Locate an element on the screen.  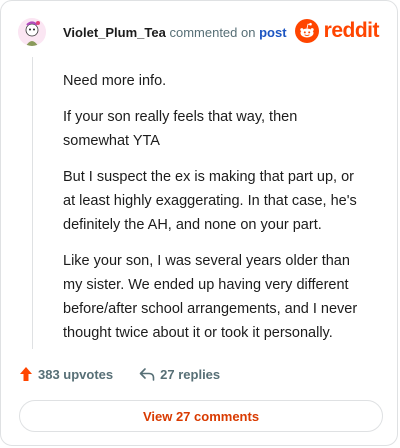
upvote-button: 383 upvotes is located at coordinates (66, 374).